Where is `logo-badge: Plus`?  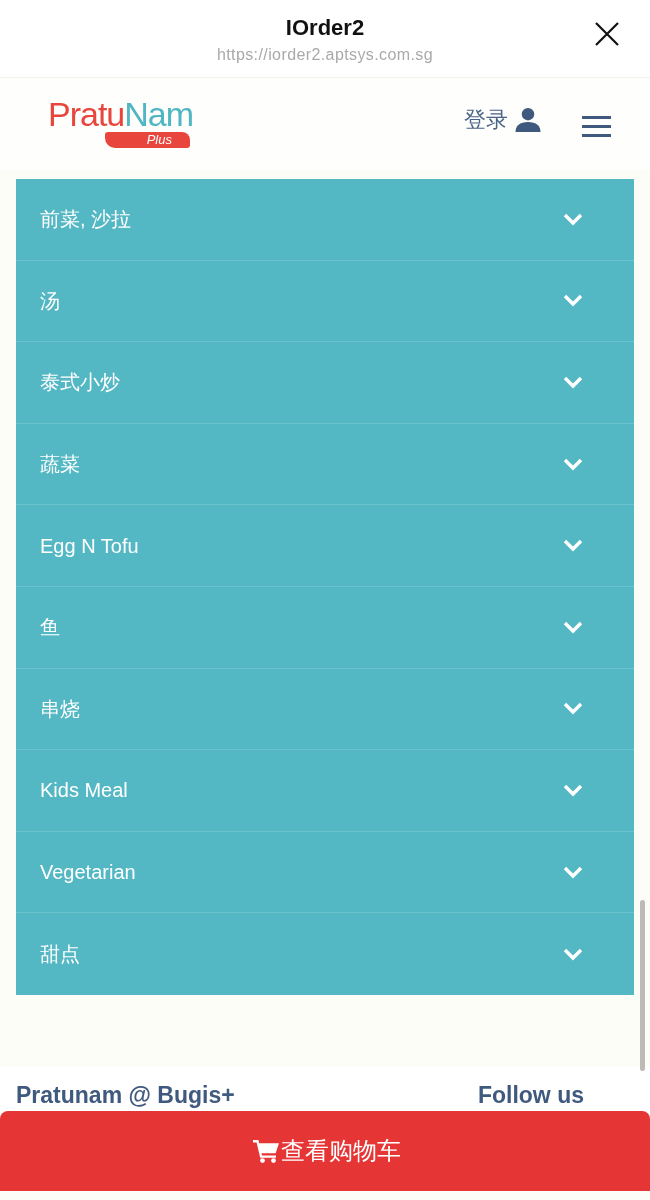
logo-badge: Plus is located at coordinates (147, 140).